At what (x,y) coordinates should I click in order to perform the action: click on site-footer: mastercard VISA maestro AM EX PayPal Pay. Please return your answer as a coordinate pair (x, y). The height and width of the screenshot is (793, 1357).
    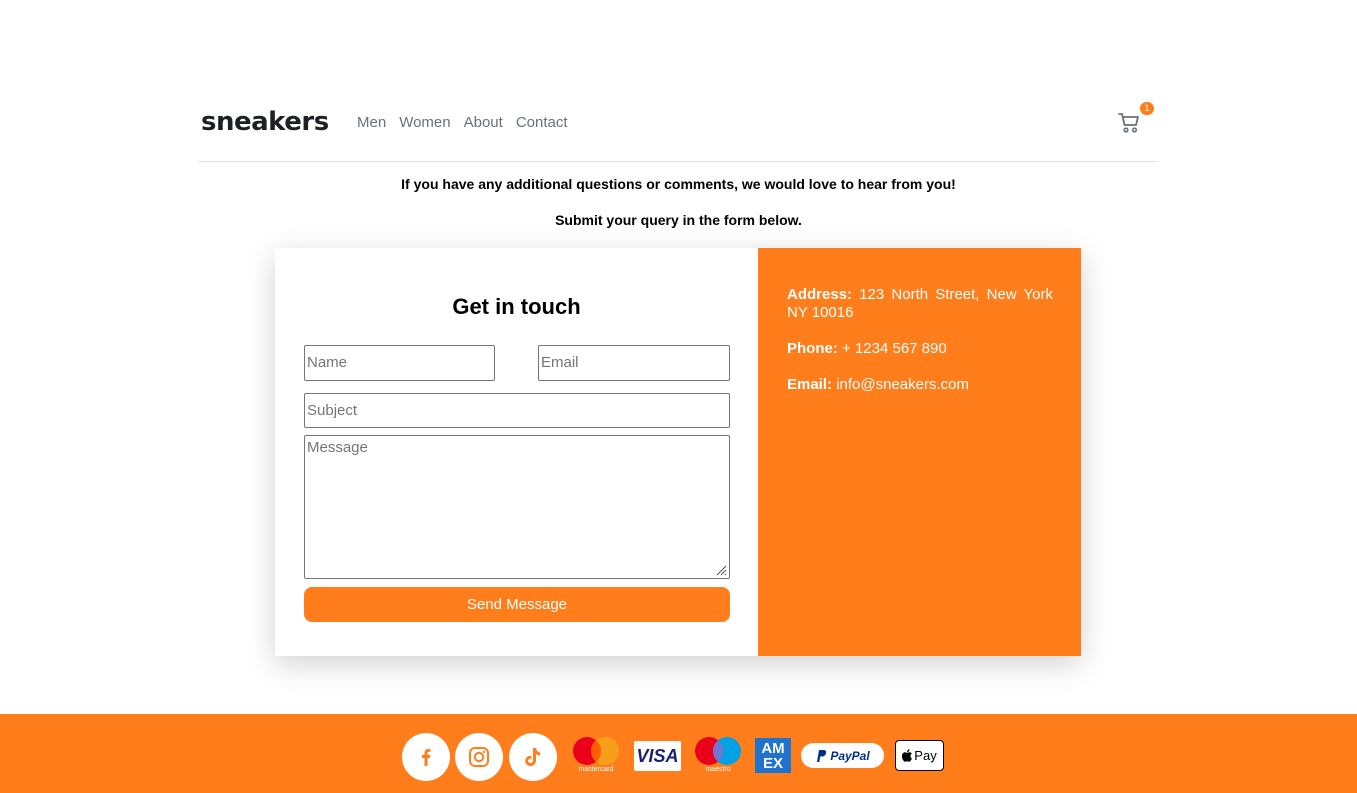
    Looking at the image, I should click on (678, 753).